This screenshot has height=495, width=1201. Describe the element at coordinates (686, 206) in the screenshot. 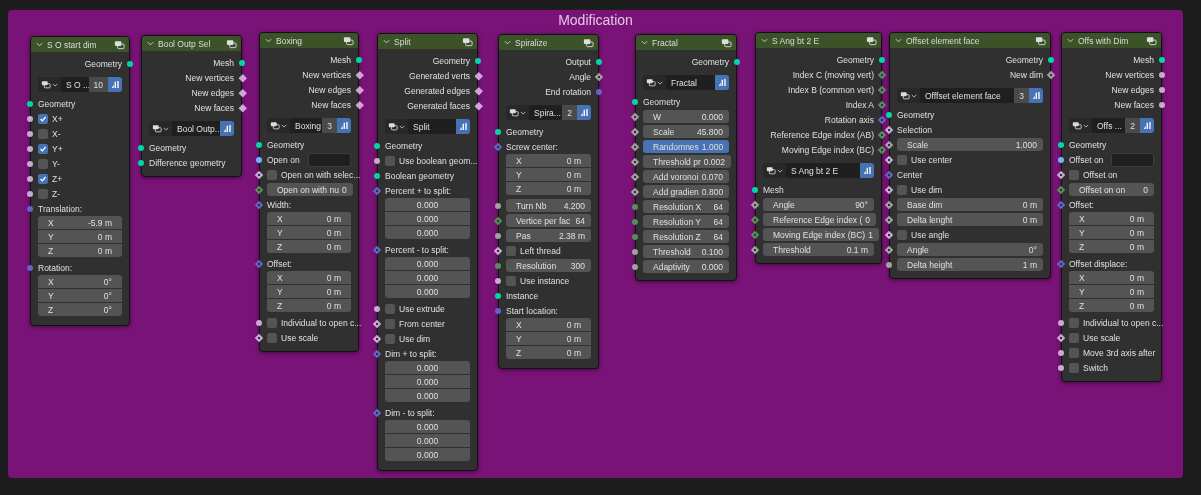

I see `number-field: Resolution X 64` at that location.